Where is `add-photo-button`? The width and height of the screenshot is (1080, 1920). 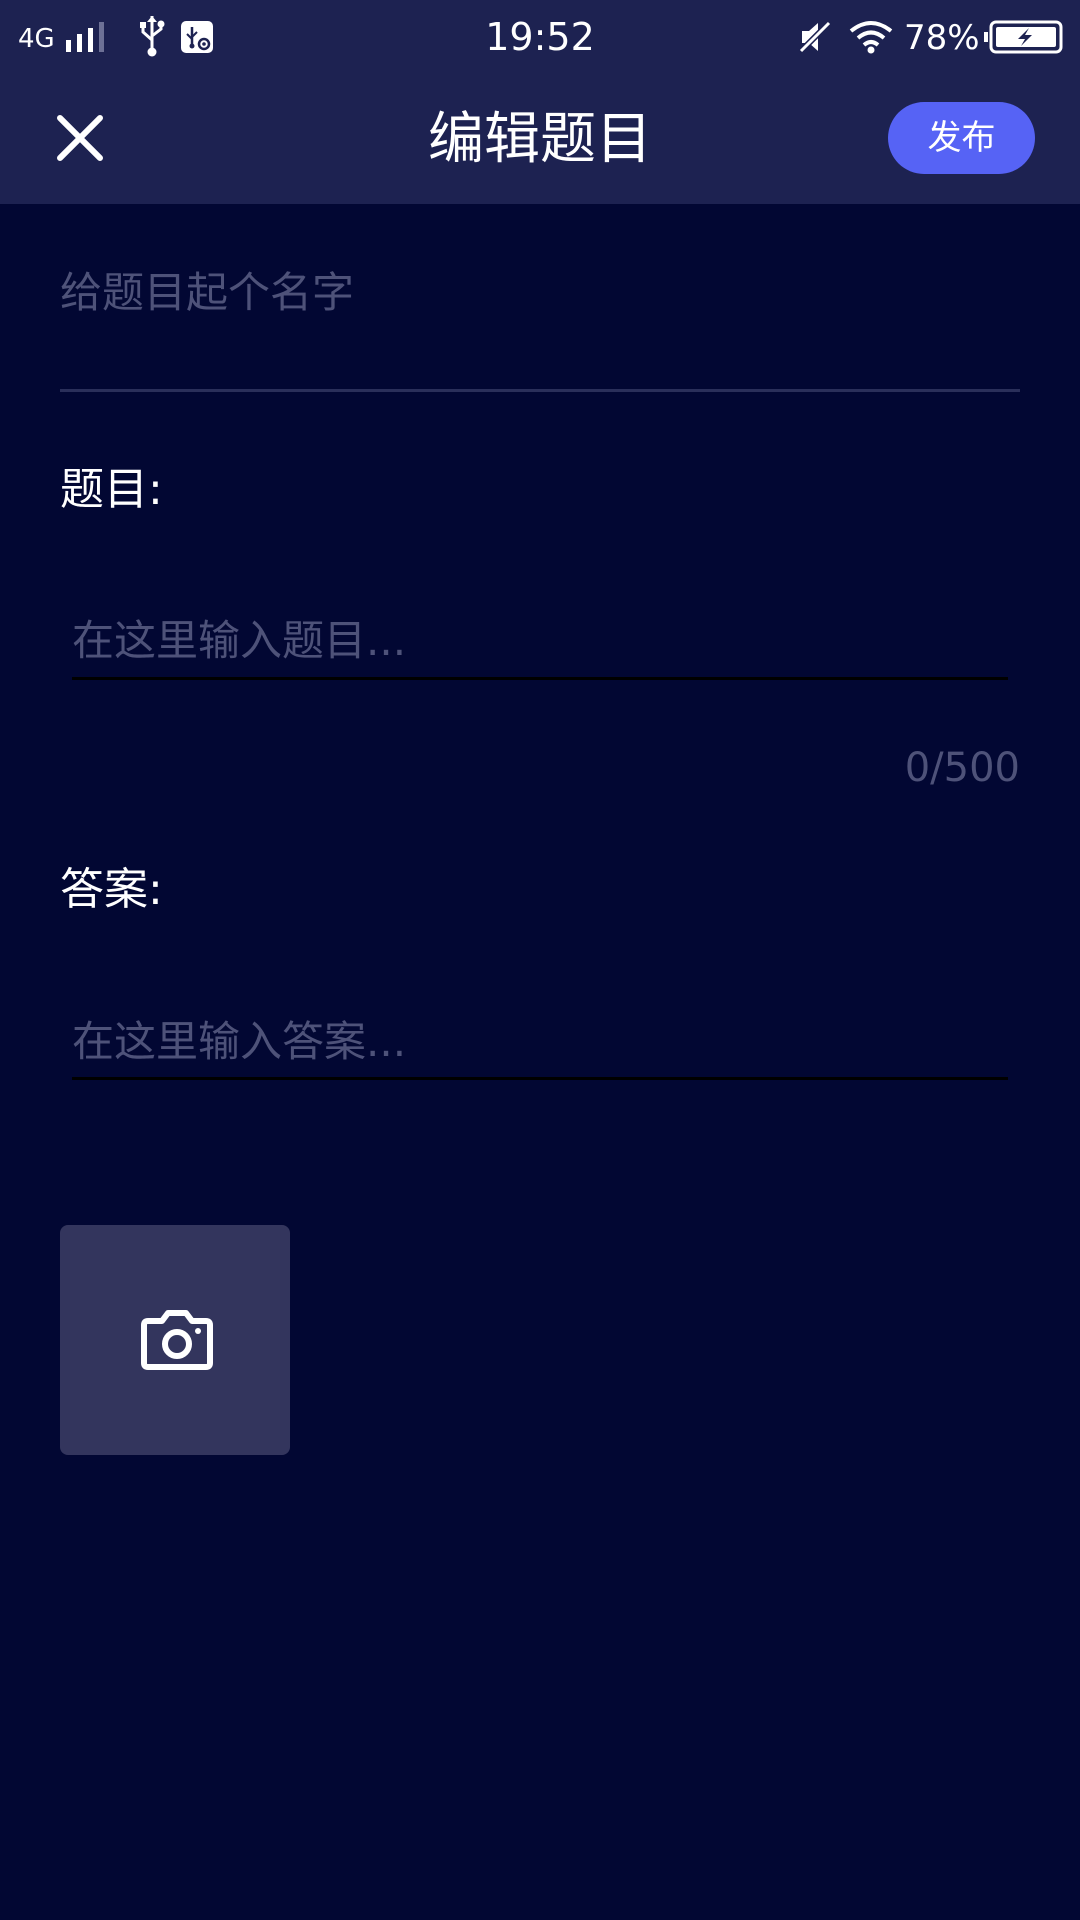
add-photo-button is located at coordinates (175, 1340).